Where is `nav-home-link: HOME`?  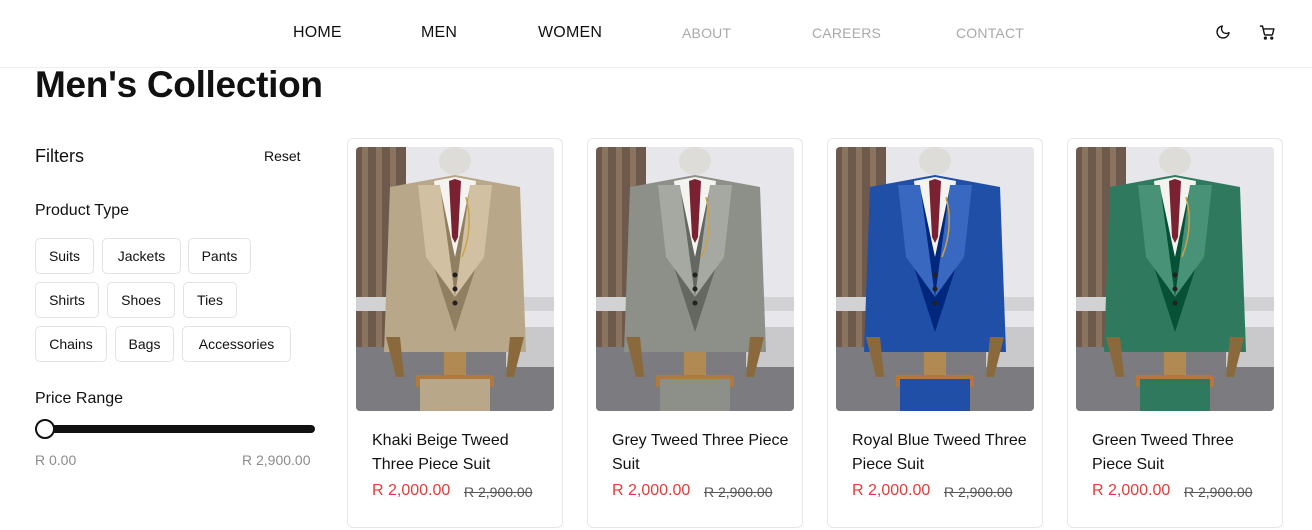 nav-home-link: HOME is located at coordinates (317, 33).